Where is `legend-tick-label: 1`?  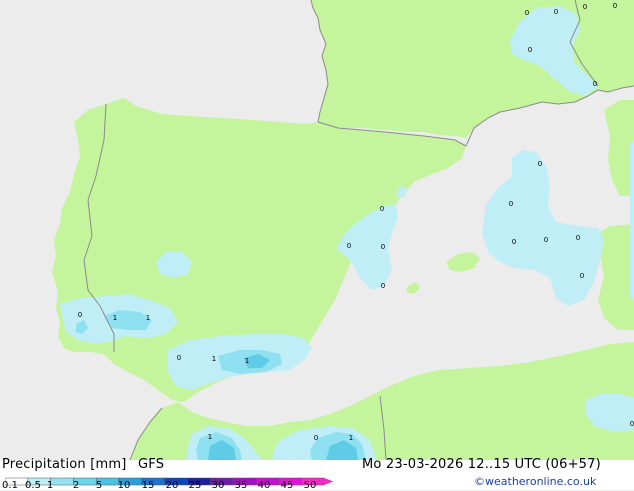
legend-tick-label: 1 is located at coordinates (50, 485).